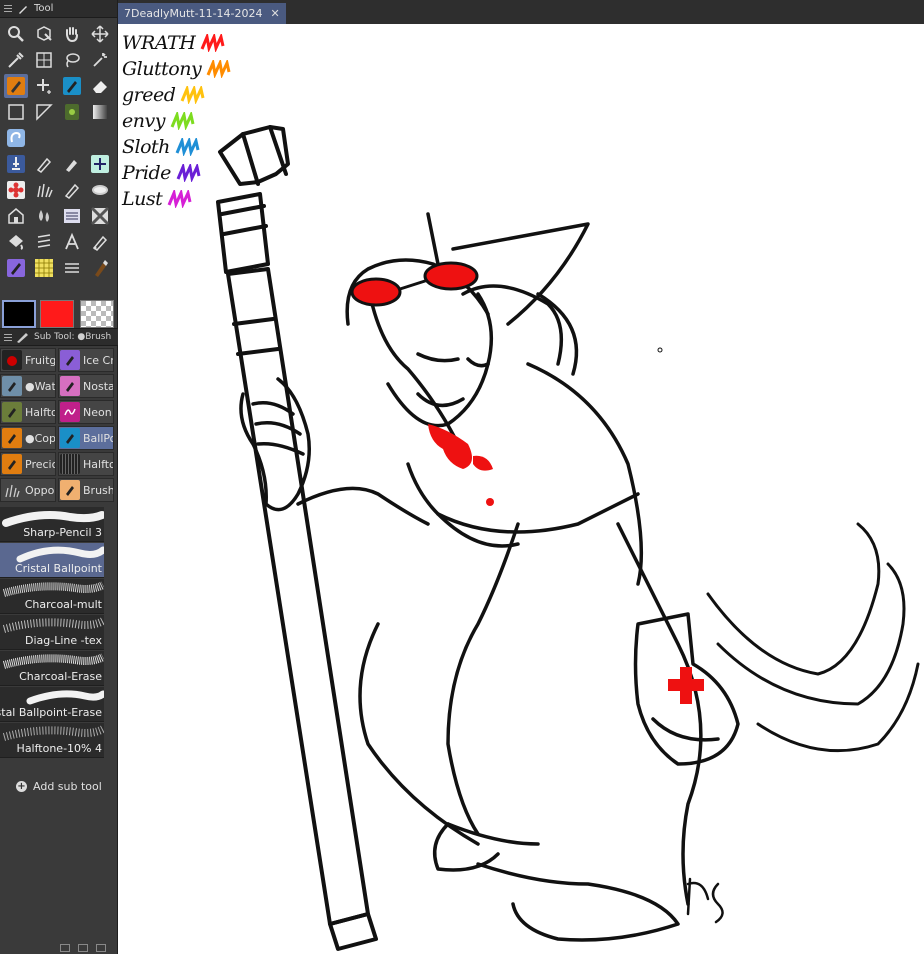 The width and height of the screenshot is (924, 954). Describe the element at coordinates (12, 412) in the screenshot. I see `halftone-pen-icon` at that location.